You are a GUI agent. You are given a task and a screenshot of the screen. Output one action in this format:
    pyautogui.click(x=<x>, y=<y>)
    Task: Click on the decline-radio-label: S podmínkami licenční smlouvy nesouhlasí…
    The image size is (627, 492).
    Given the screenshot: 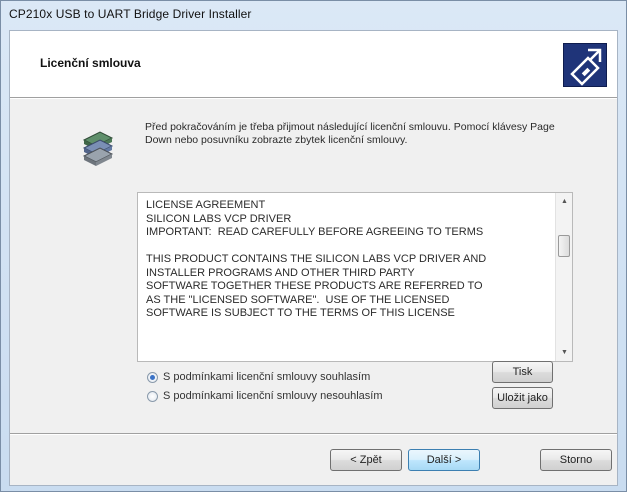 What is the action you would take?
    pyautogui.click(x=272, y=396)
    